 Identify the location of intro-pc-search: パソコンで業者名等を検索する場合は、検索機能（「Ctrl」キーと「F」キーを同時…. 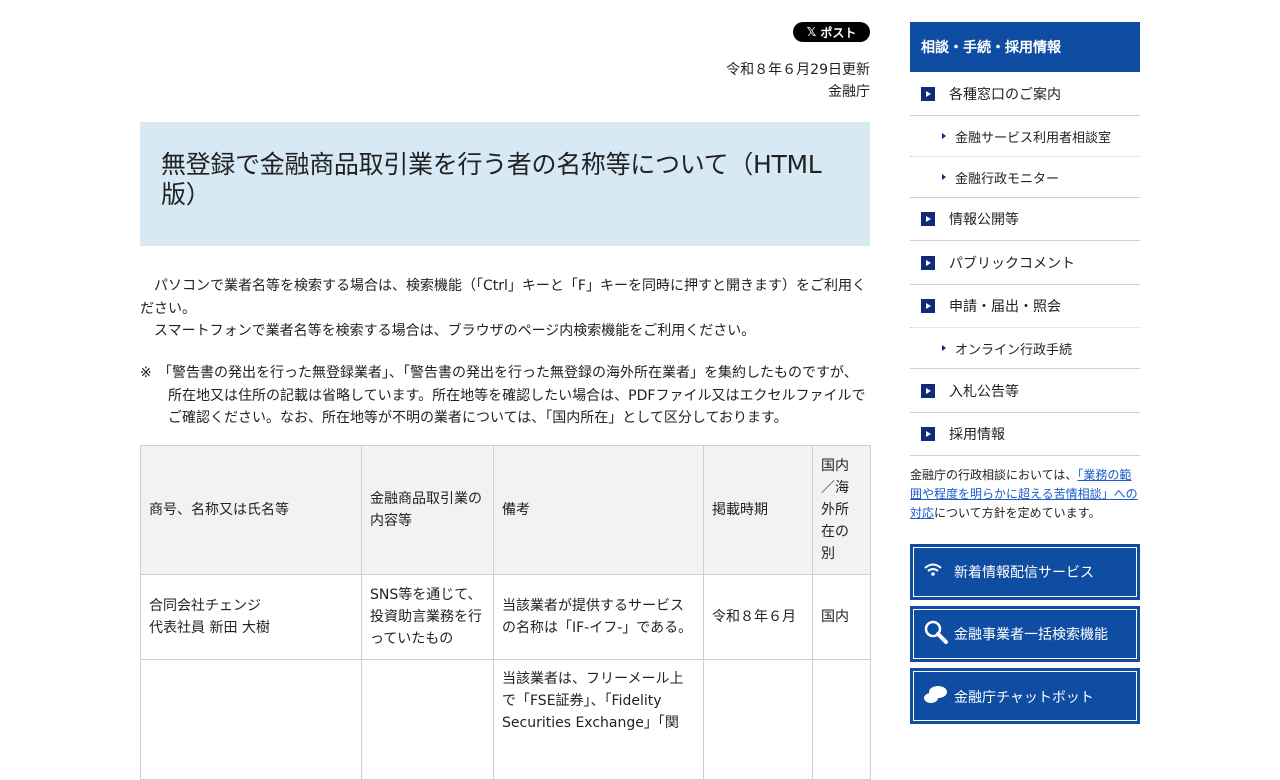
(503, 297).